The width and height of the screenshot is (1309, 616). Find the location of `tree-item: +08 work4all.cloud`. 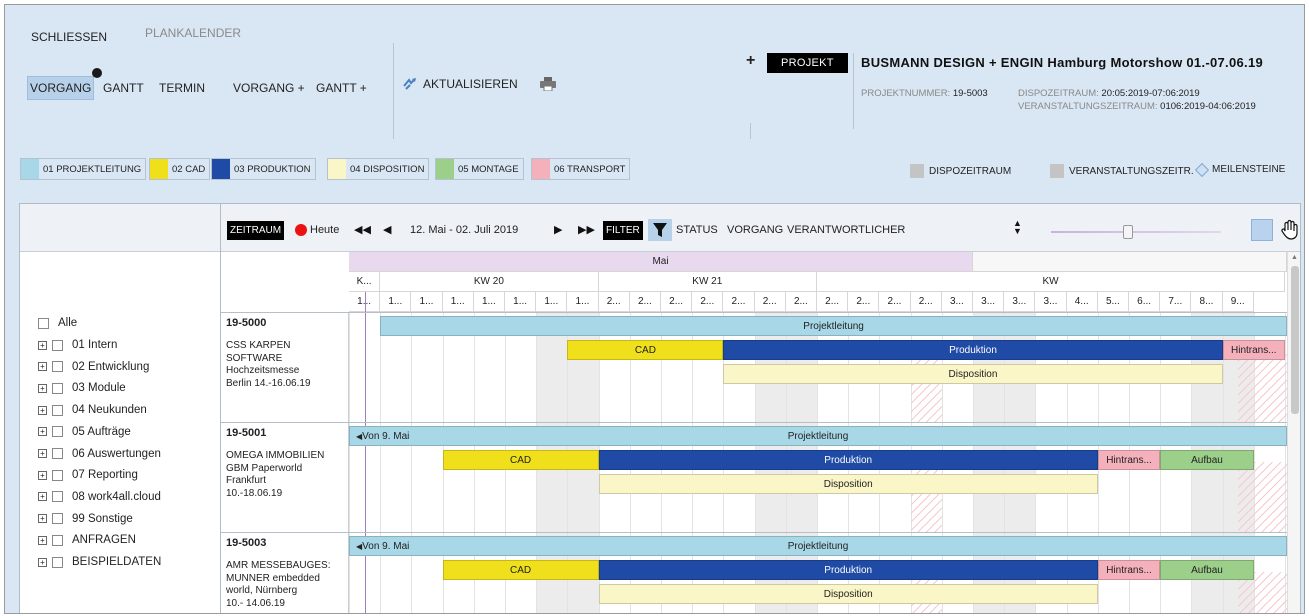

tree-item: +08 work4all.cloud is located at coordinates (99, 497).